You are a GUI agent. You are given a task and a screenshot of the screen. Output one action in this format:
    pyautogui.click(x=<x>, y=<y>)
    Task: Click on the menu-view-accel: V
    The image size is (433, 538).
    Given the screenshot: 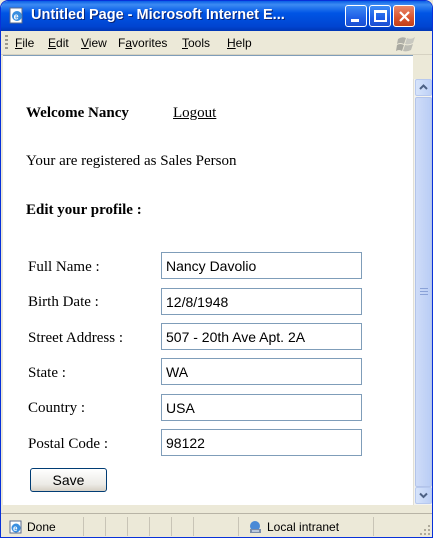 What is the action you would take?
    pyautogui.click(x=85, y=43)
    